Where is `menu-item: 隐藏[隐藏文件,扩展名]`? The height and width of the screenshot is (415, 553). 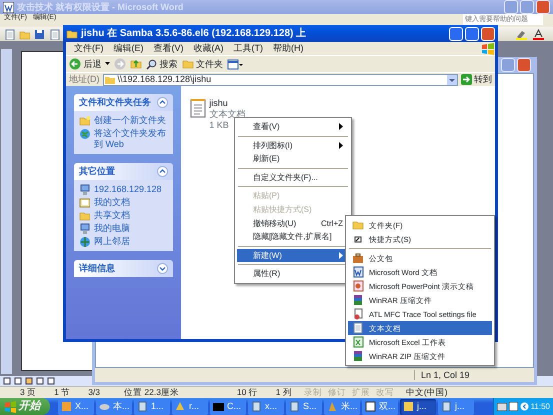 menu-item: 隐藏[隐藏文件,扩展名] is located at coordinates (293, 237).